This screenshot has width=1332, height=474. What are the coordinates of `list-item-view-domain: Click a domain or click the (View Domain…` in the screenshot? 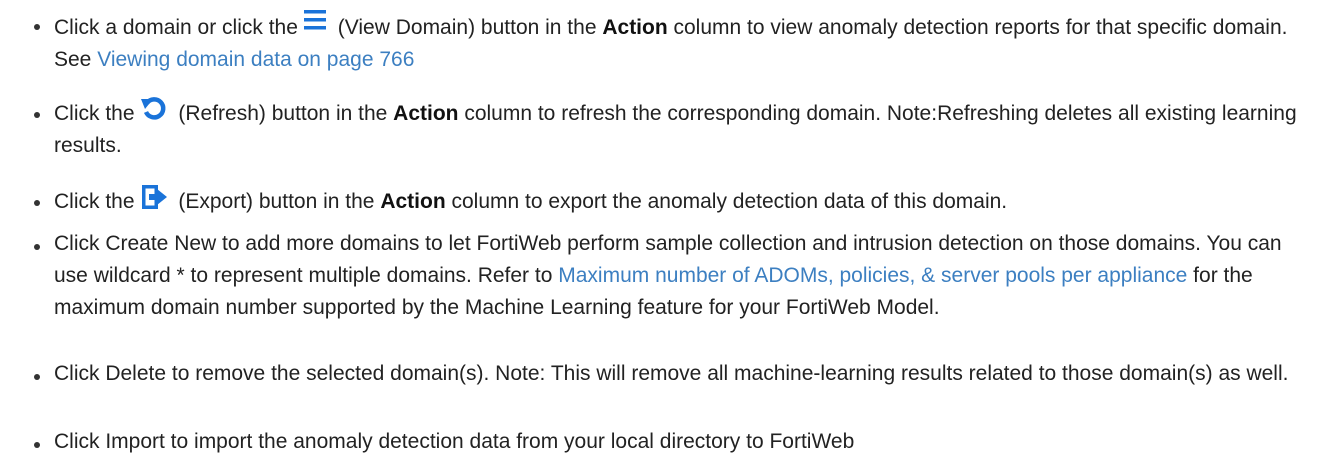 It's located at (675, 42).